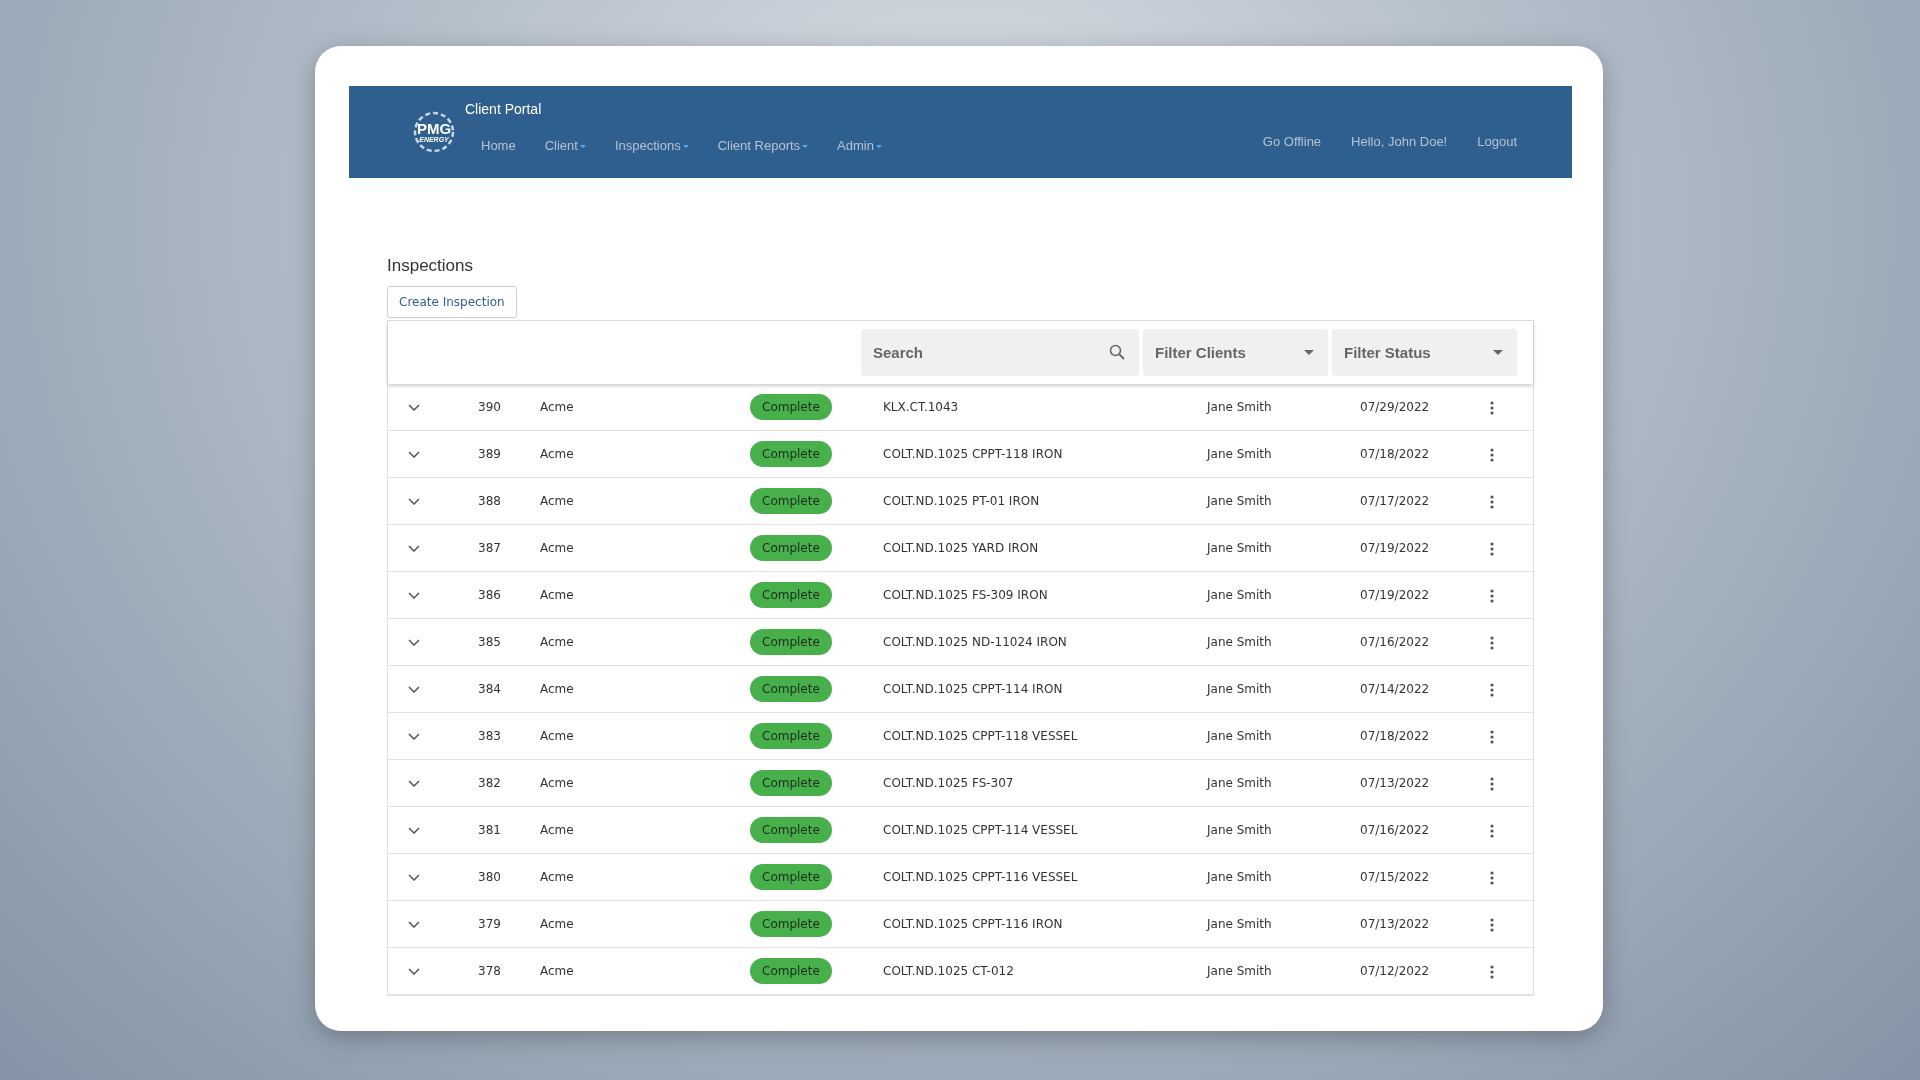 This screenshot has height=1080, width=1920. What do you see at coordinates (1399, 141) in the screenshot?
I see `nav-link: Hello, John Doe!` at bounding box center [1399, 141].